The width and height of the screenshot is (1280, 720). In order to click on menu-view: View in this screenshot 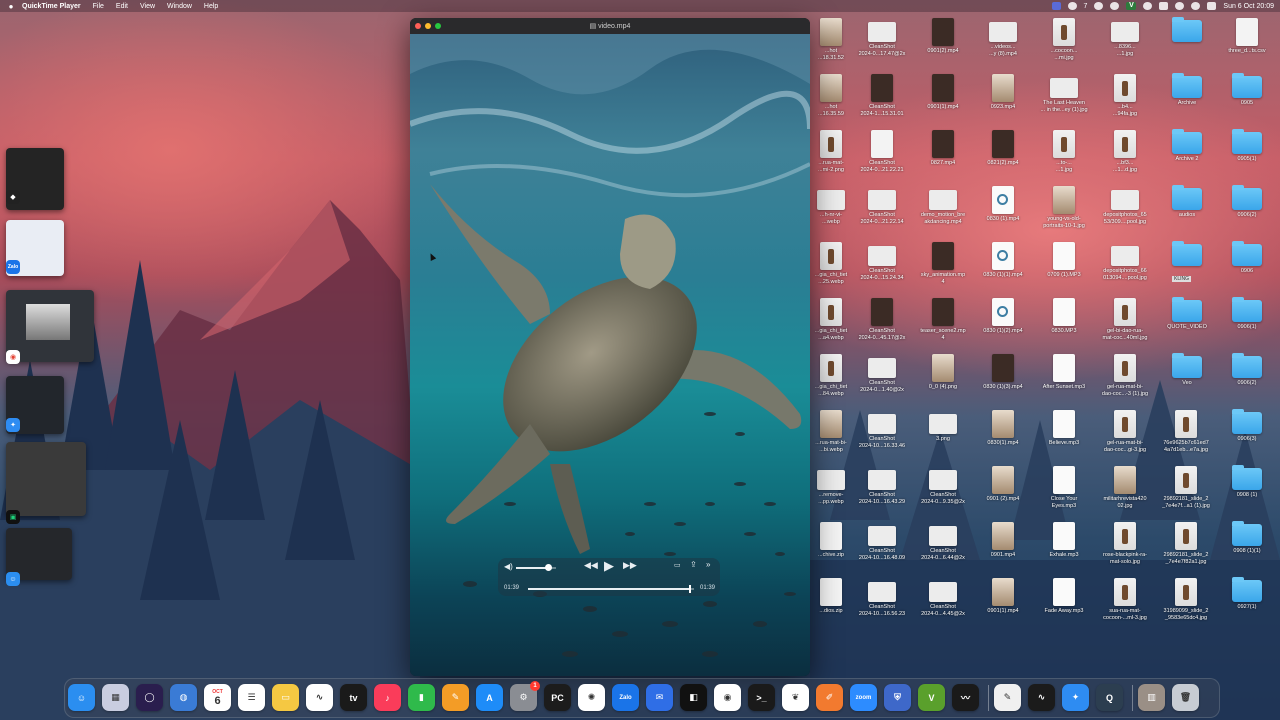, I will do `click(147, 6)`.